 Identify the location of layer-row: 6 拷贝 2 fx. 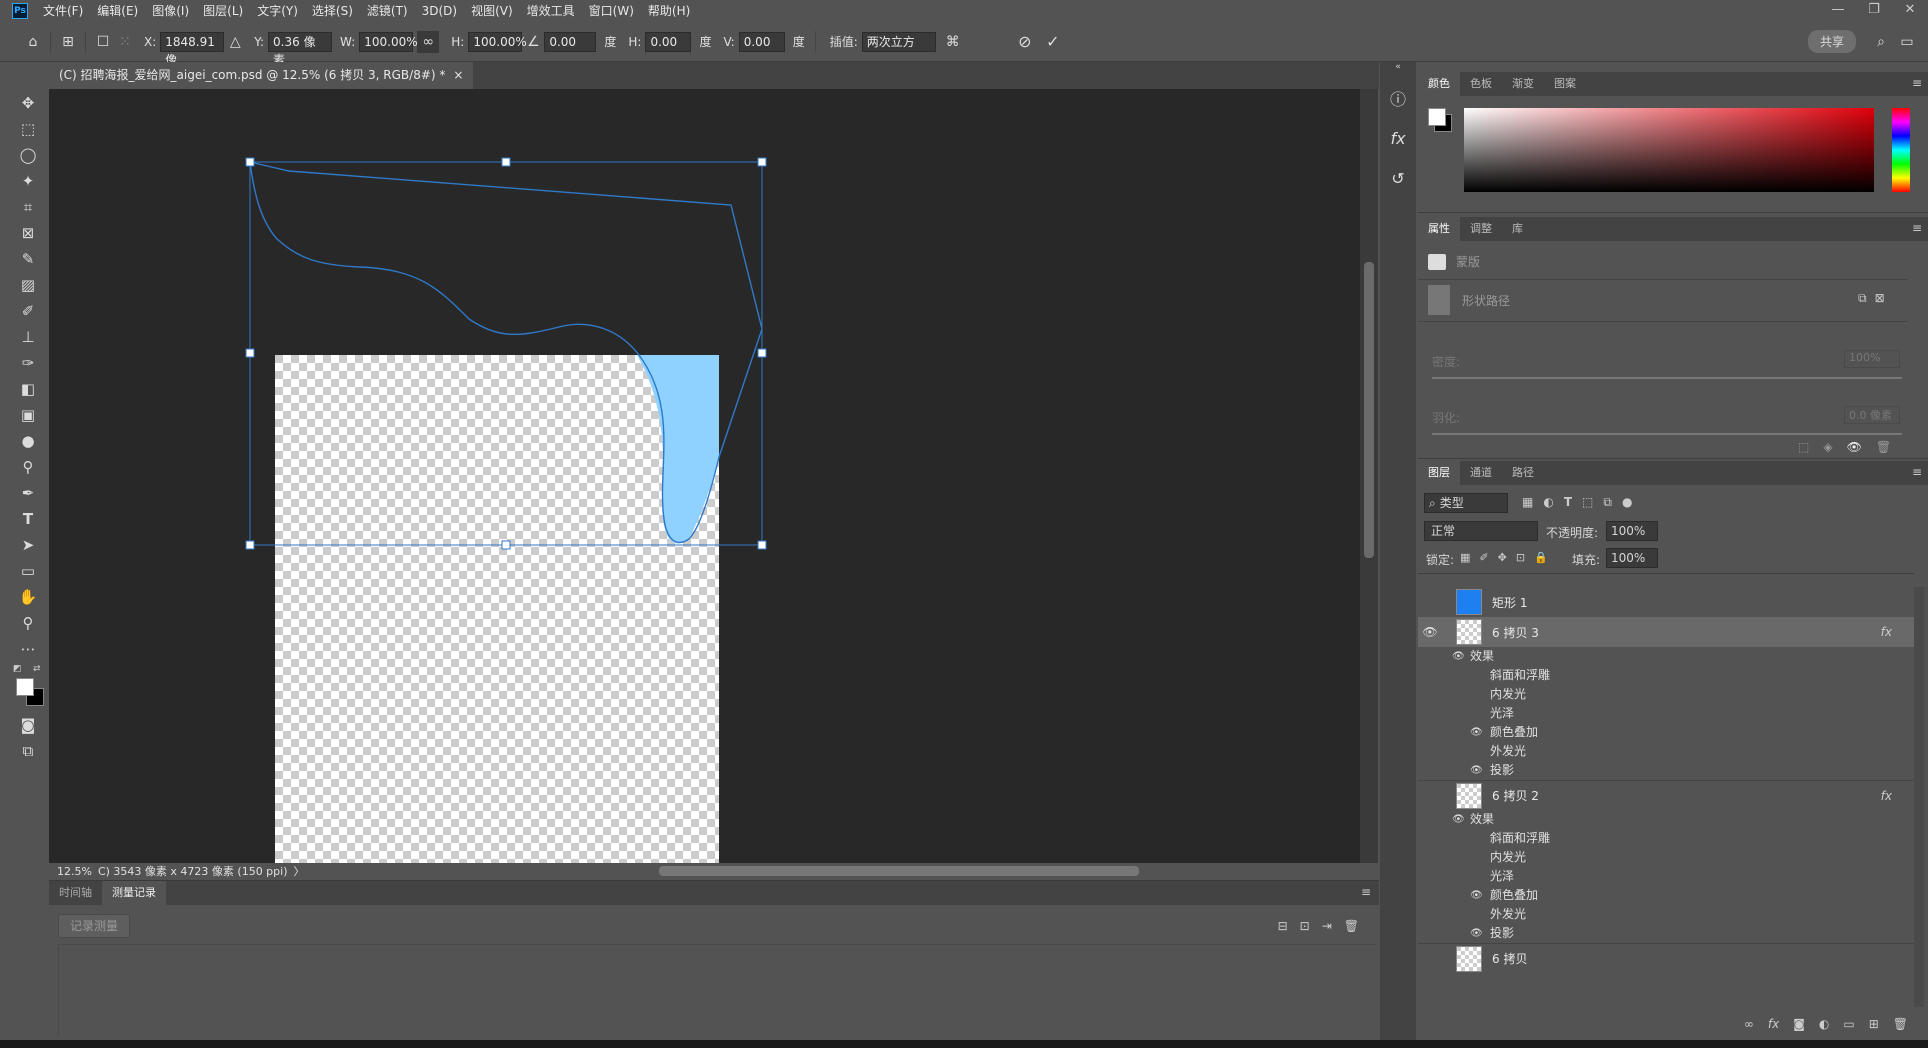
(1666, 795).